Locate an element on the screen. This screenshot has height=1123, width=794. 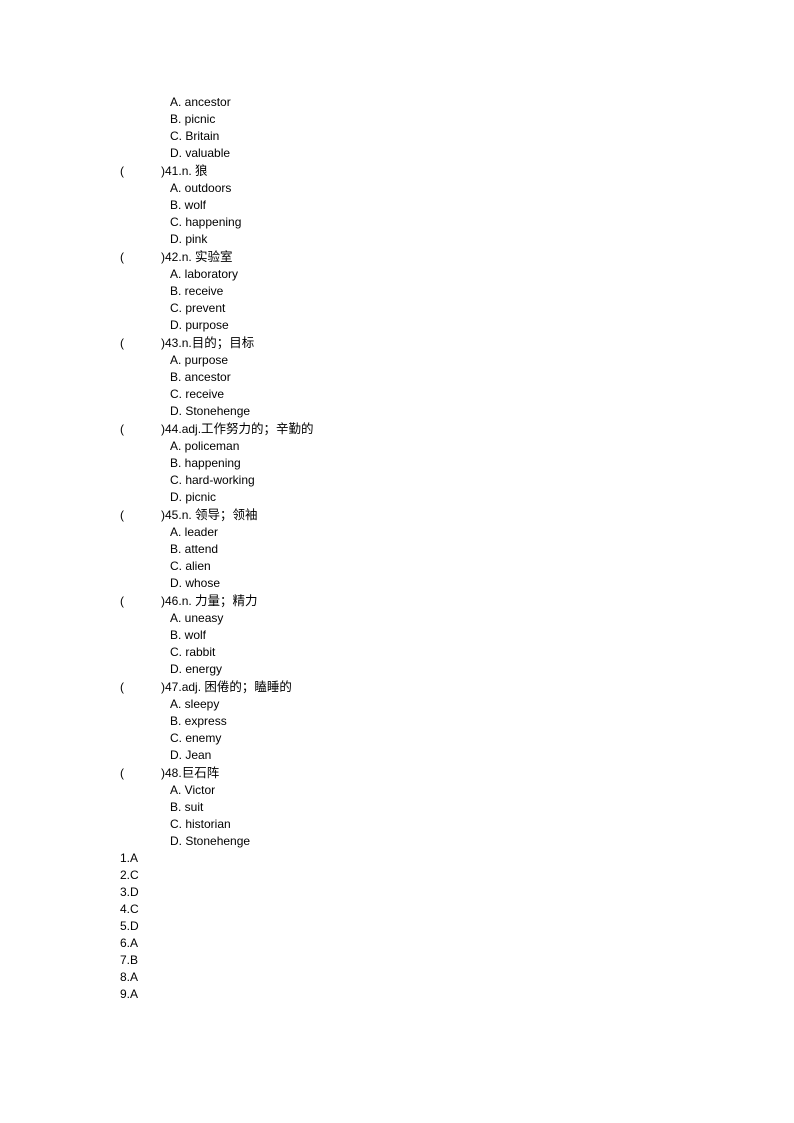
answer-key-item: 7.B is located at coordinates (129, 960).